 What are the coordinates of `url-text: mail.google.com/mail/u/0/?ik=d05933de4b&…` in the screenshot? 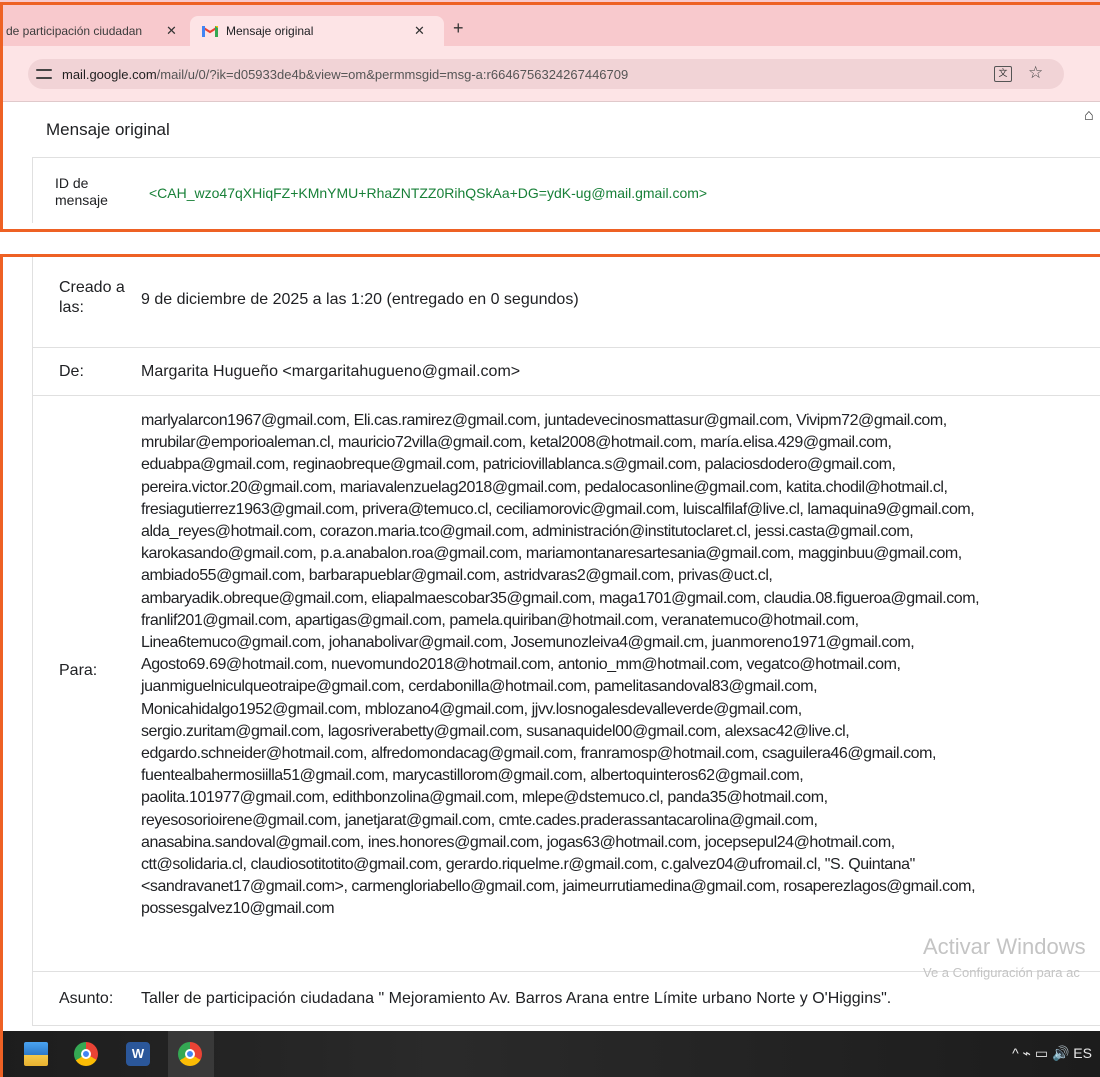 It's located at (345, 74).